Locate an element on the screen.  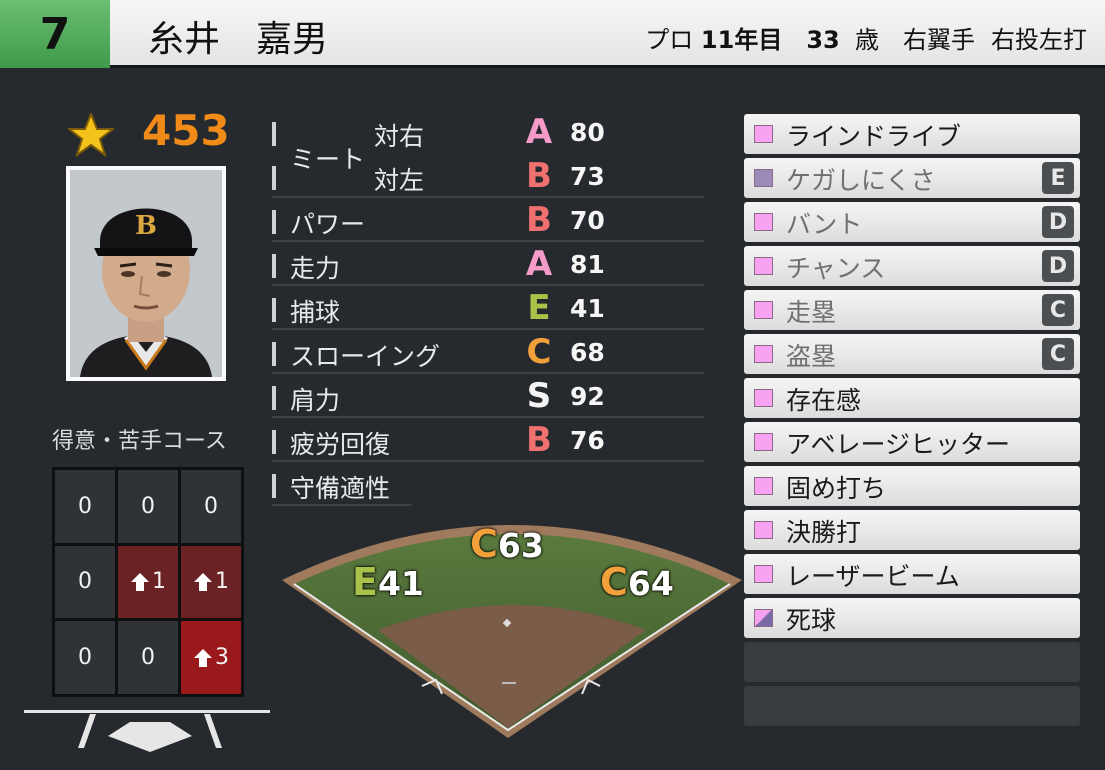
ability-label: 決勝打 is located at coordinates (824, 532).